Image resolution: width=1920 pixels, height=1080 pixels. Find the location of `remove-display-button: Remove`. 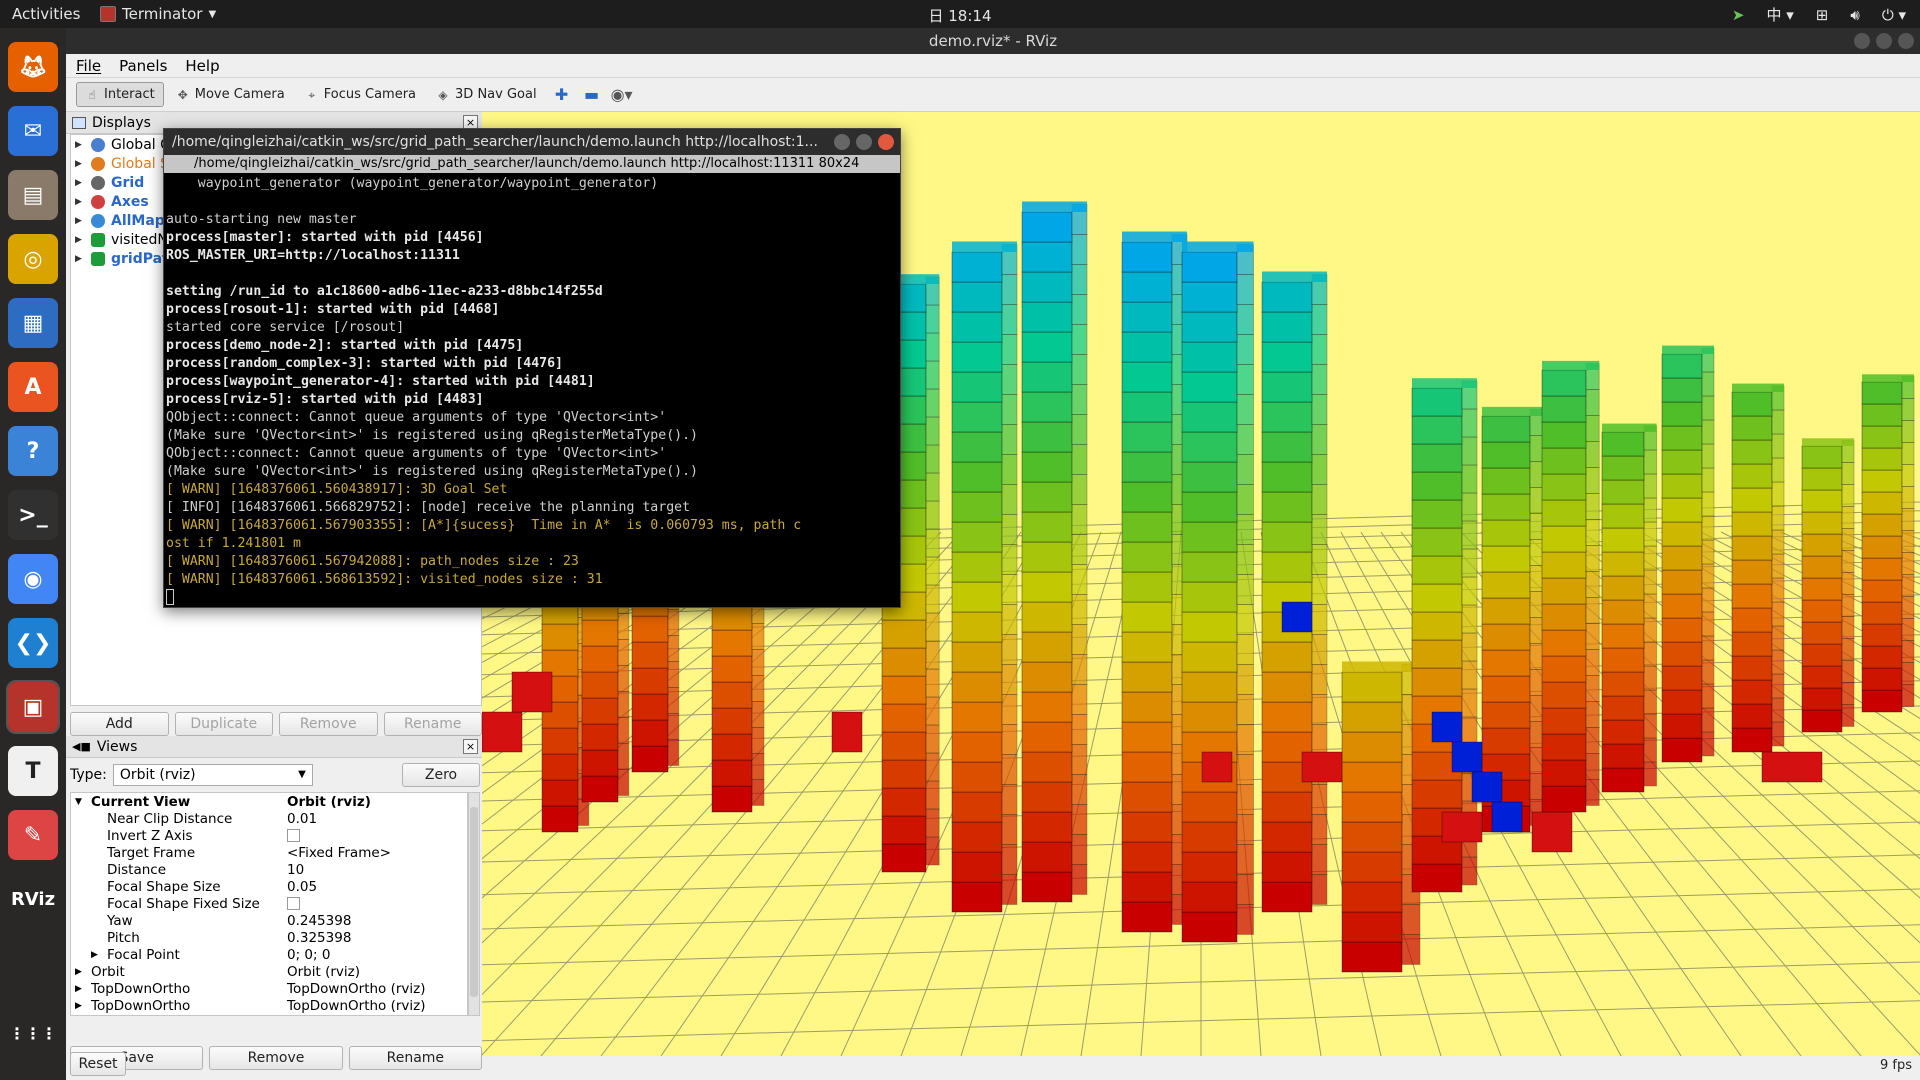

remove-display-button: Remove is located at coordinates (328, 724).